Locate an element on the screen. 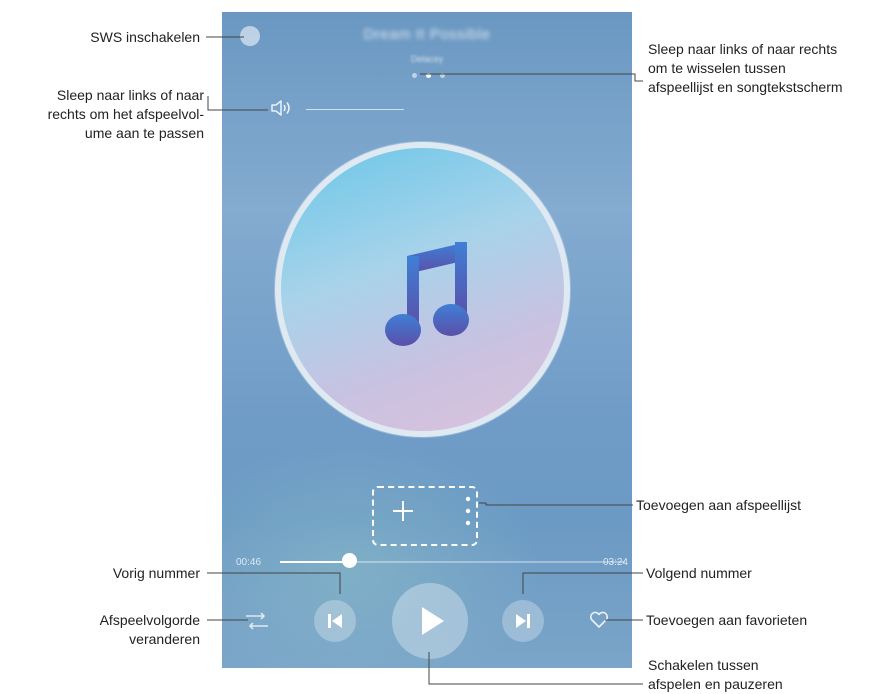 Image resolution: width=888 pixels, height=694 pixels. callout-favorites: Toevoegen aan favorieten is located at coordinates (727, 620).